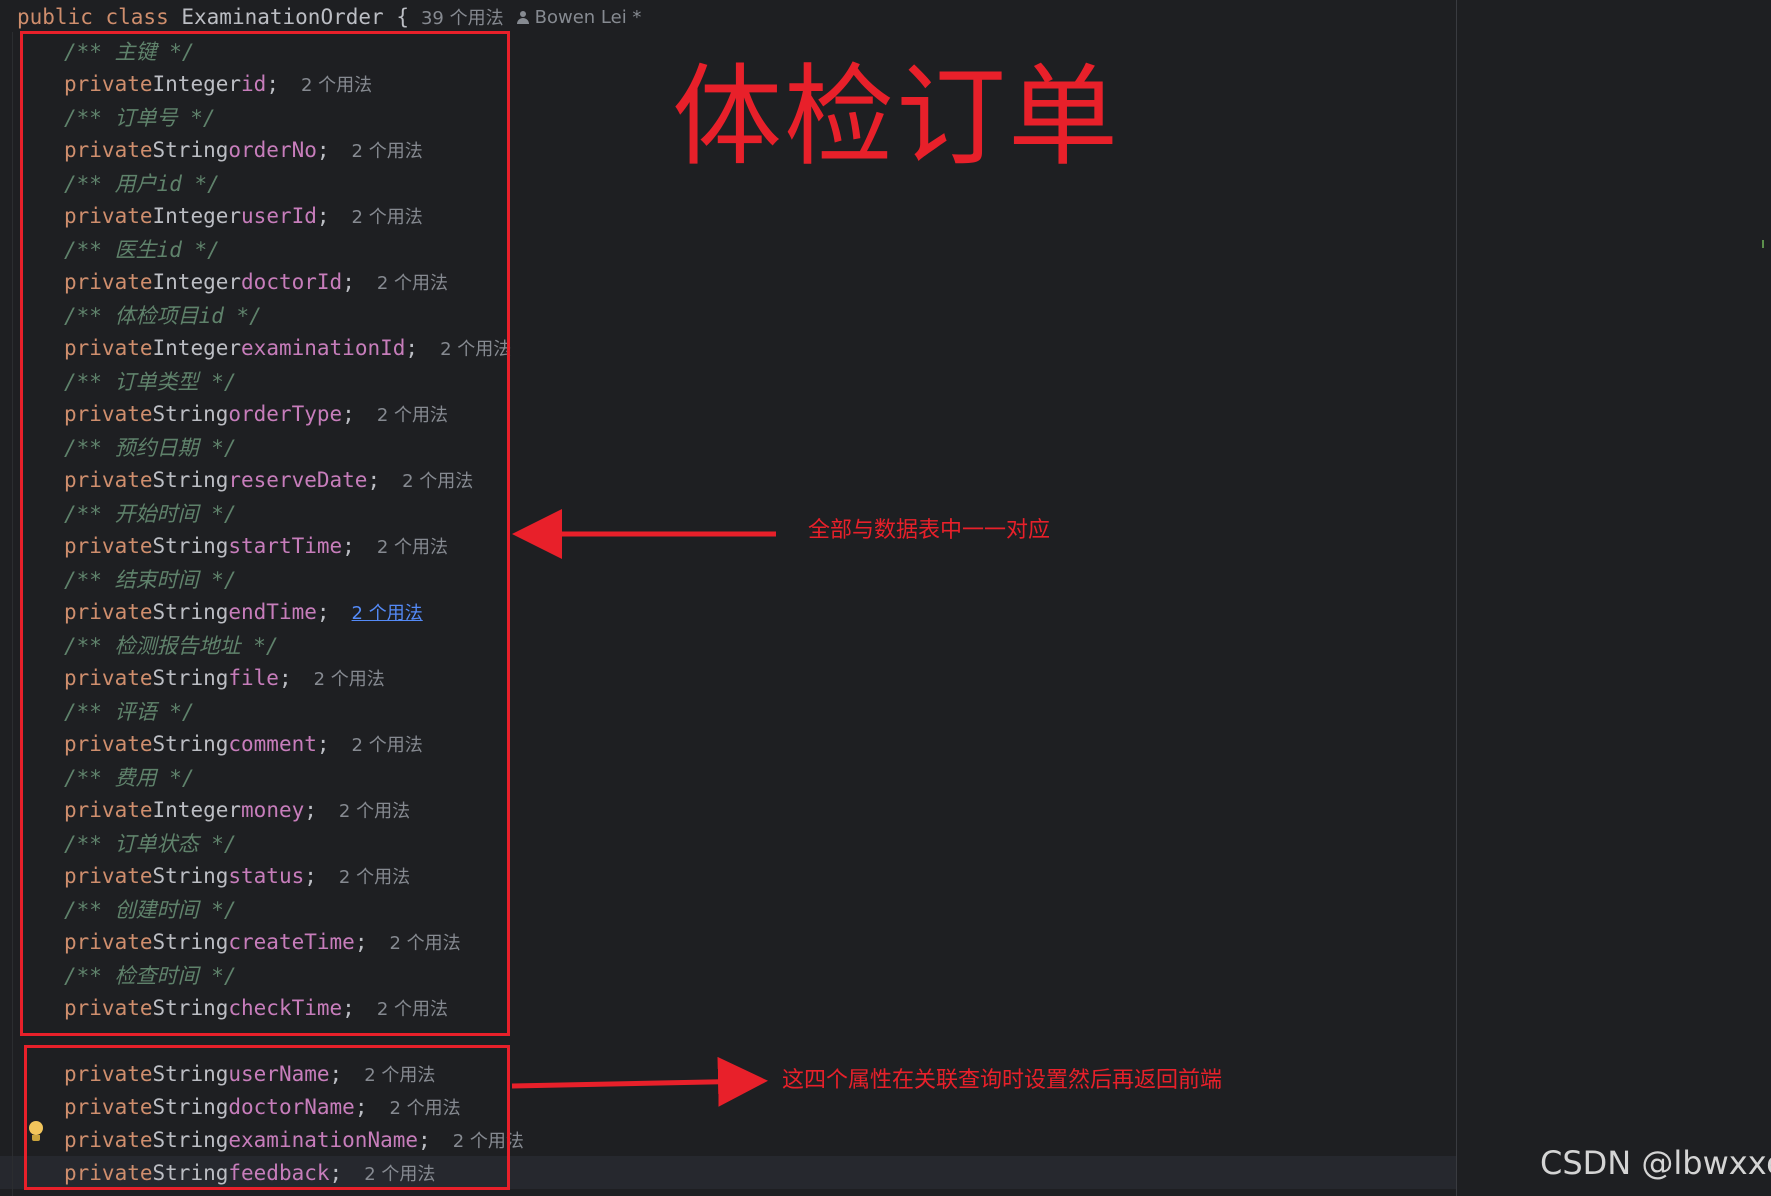 This screenshot has width=1771, height=1196. I want to click on editor-gutter-line, so click(12, 614).